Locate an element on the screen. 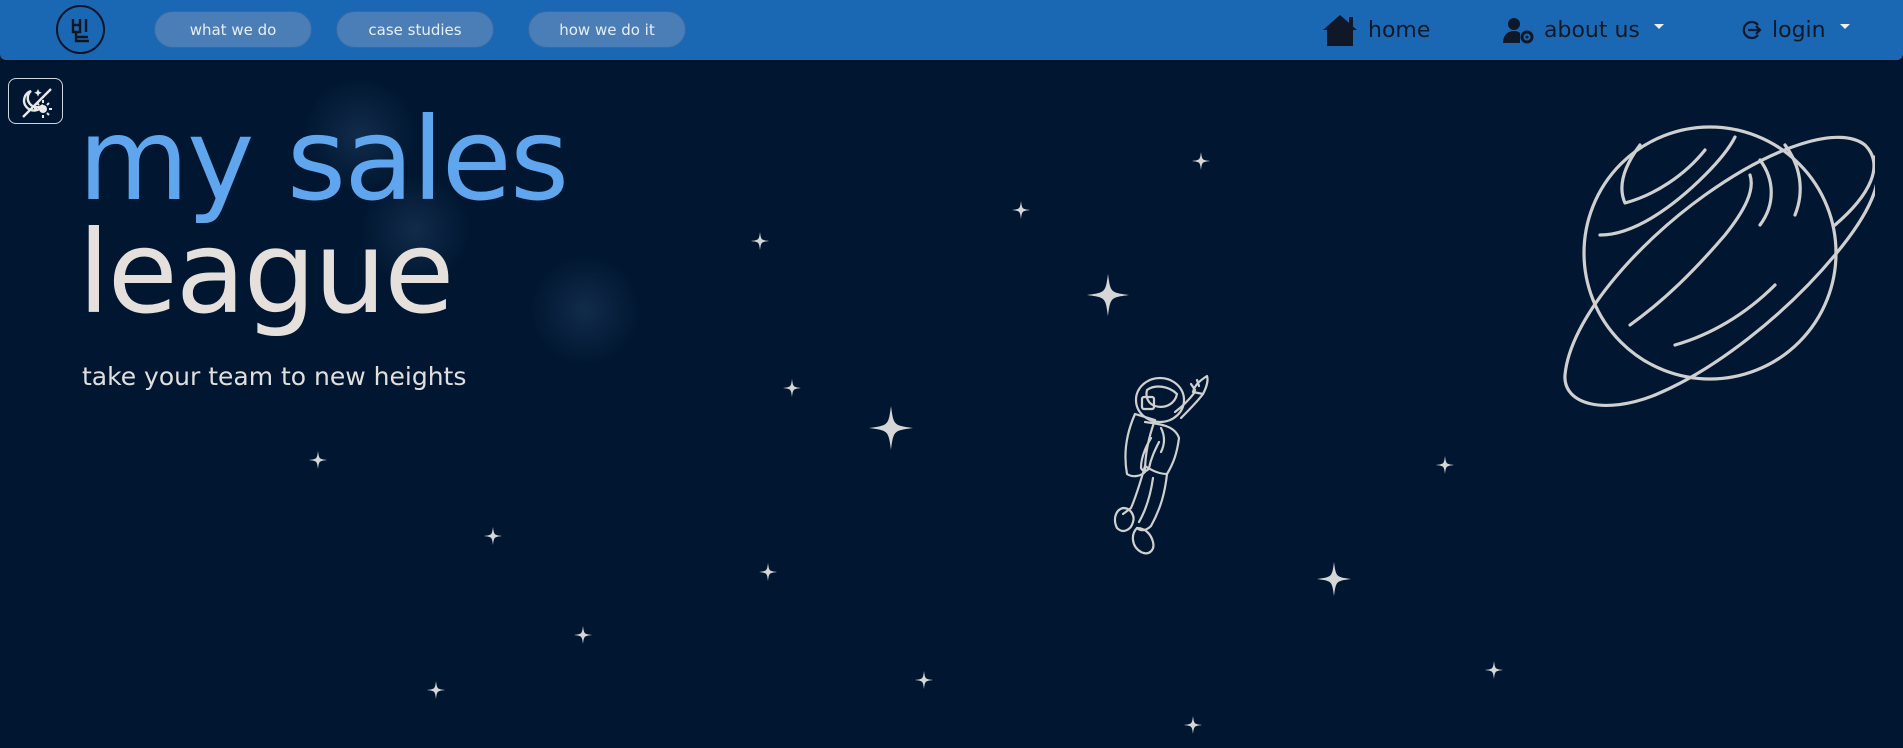 The width and height of the screenshot is (1903, 748). astronaut-illustration is located at coordinates (1161, 464).